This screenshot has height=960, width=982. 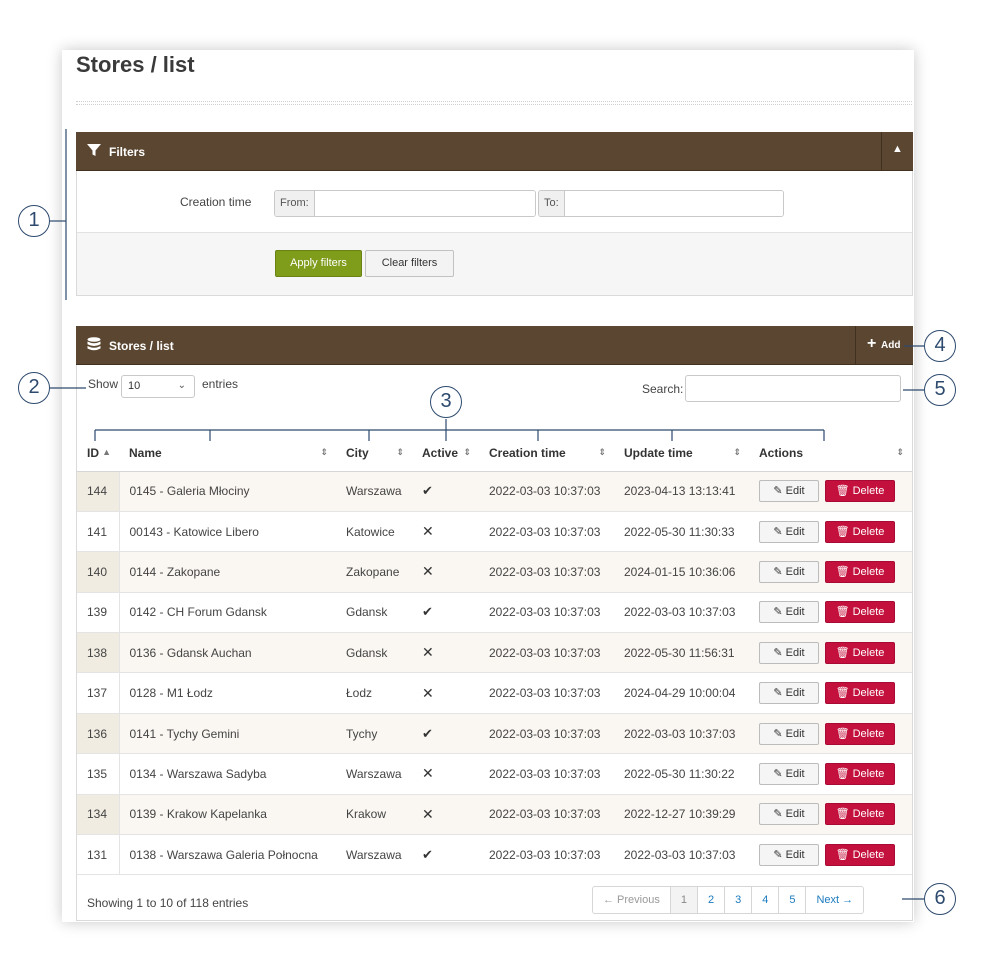 What do you see at coordinates (739, 900) in the screenshot?
I see `pager-page-3: 3` at bounding box center [739, 900].